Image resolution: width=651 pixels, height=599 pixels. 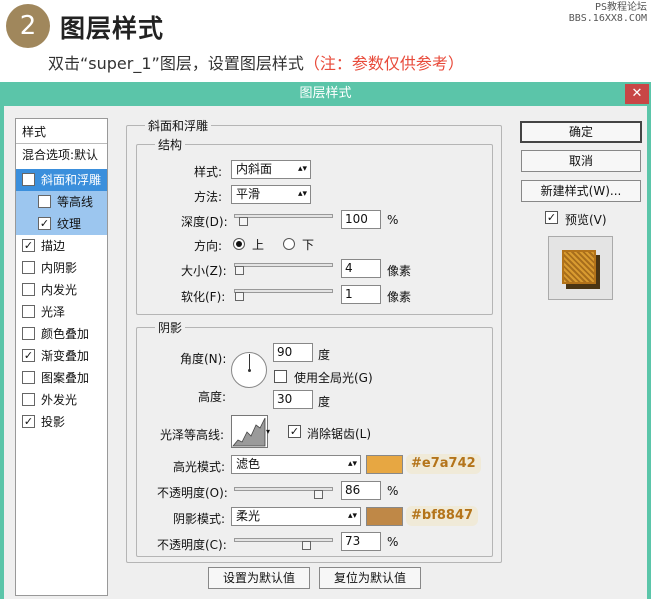 What do you see at coordinates (283, 265) in the screenshot?
I see `size-slider-track` at bounding box center [283, 265].